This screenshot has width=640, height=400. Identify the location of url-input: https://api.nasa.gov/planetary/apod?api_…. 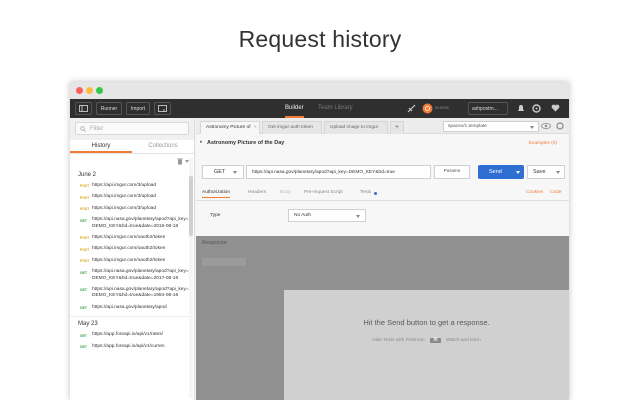
(338, 172).